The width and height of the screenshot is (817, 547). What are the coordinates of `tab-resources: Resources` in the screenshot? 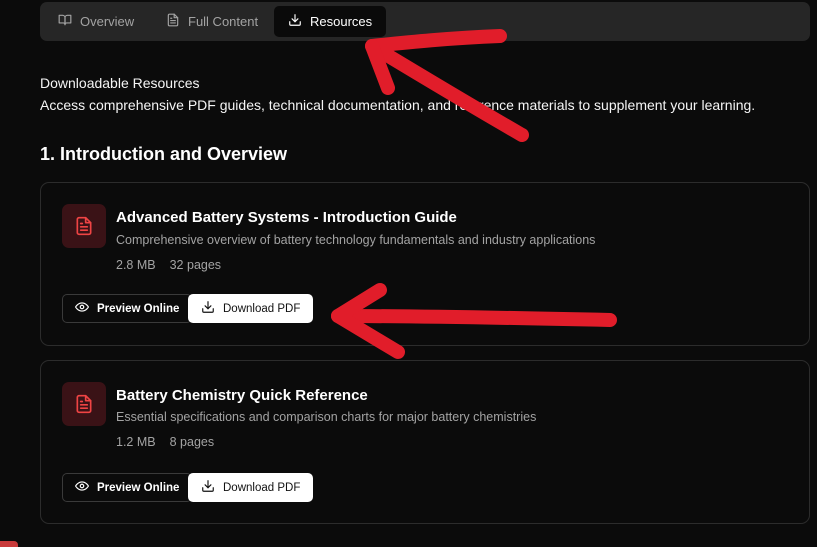 It's located at (330, 21).